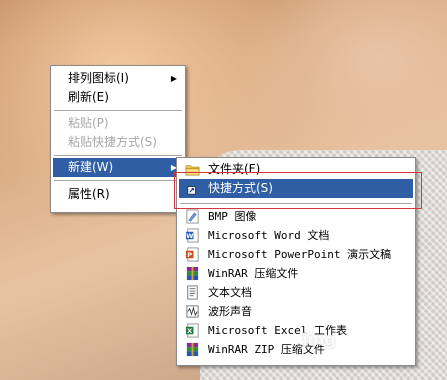 The image size is (447, 380). What do you see at coordinates (298, 190) in the screenshot?
I see `annotation-highlight-box` at bounding box center [298, 190].